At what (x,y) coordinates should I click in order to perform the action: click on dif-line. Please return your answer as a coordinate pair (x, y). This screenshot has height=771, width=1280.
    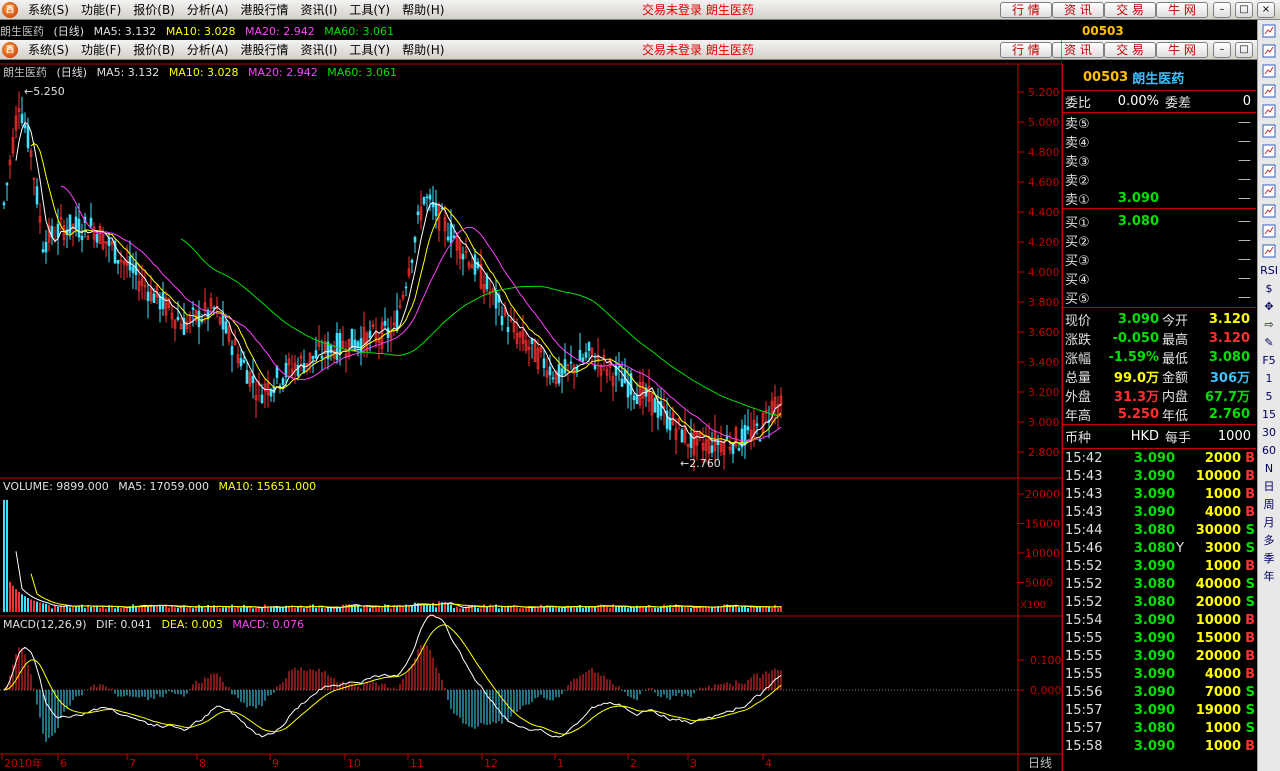
    Looking at the image, I should click on (392, 676).